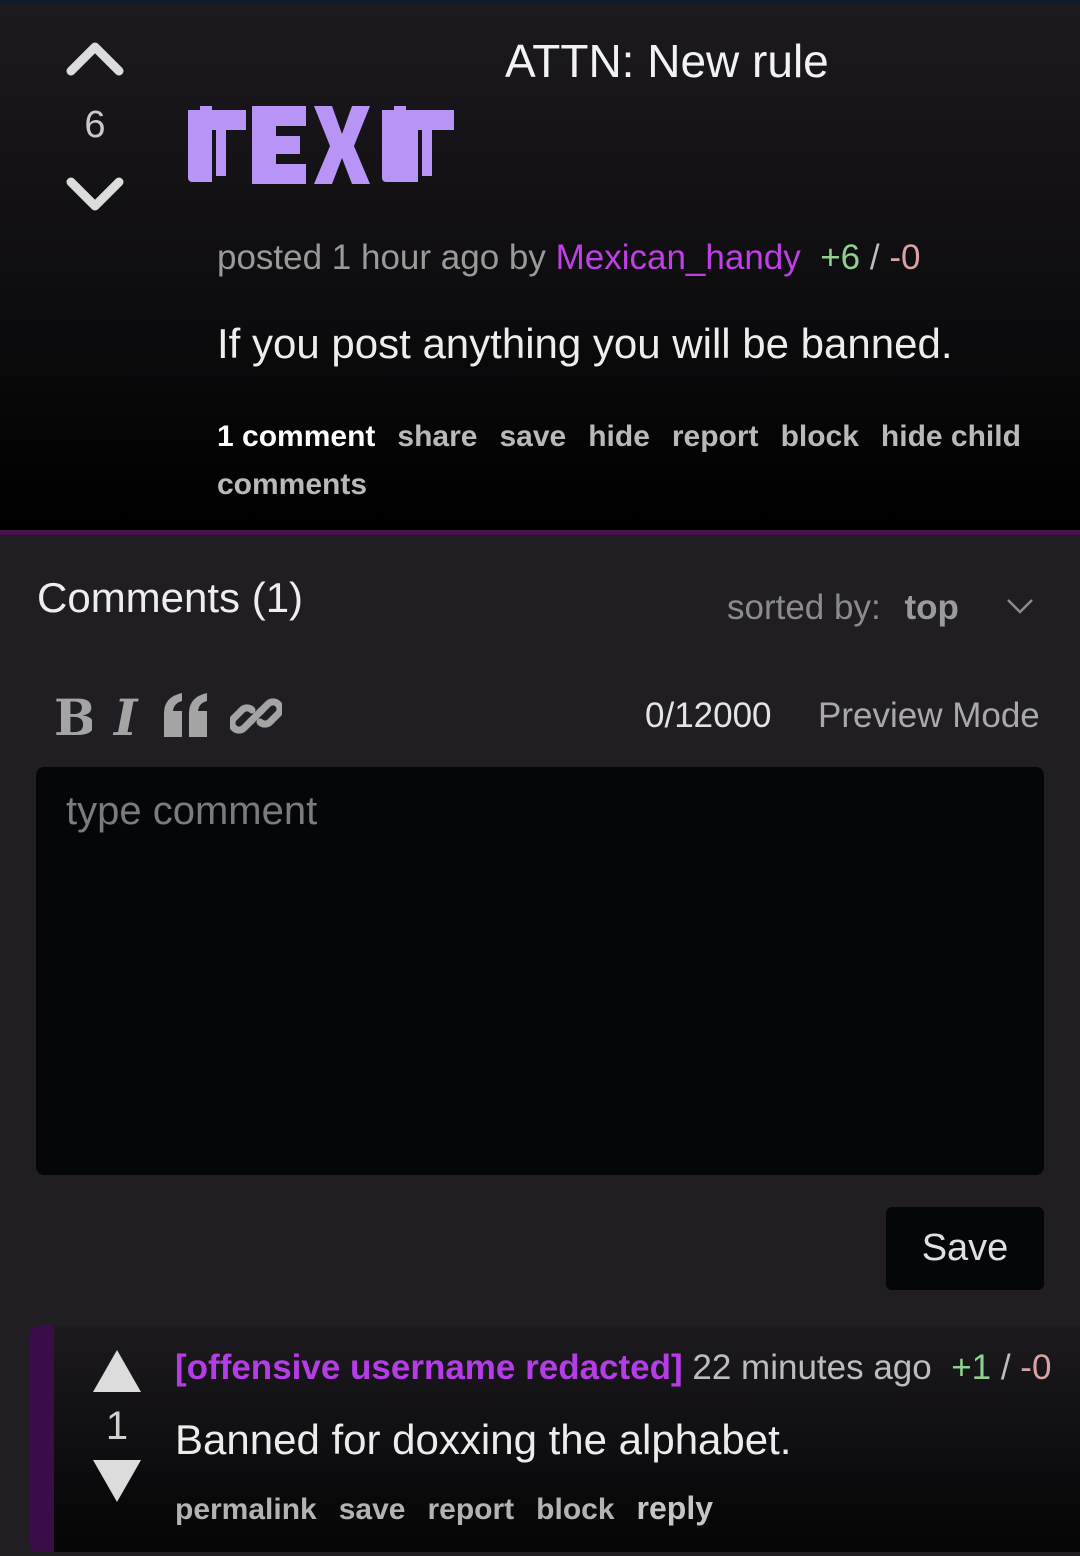  What do you see at coordinates (192, 811) in the screenshot?
I see `comment-placeholder: type comment` at bounding box center [192, 811].